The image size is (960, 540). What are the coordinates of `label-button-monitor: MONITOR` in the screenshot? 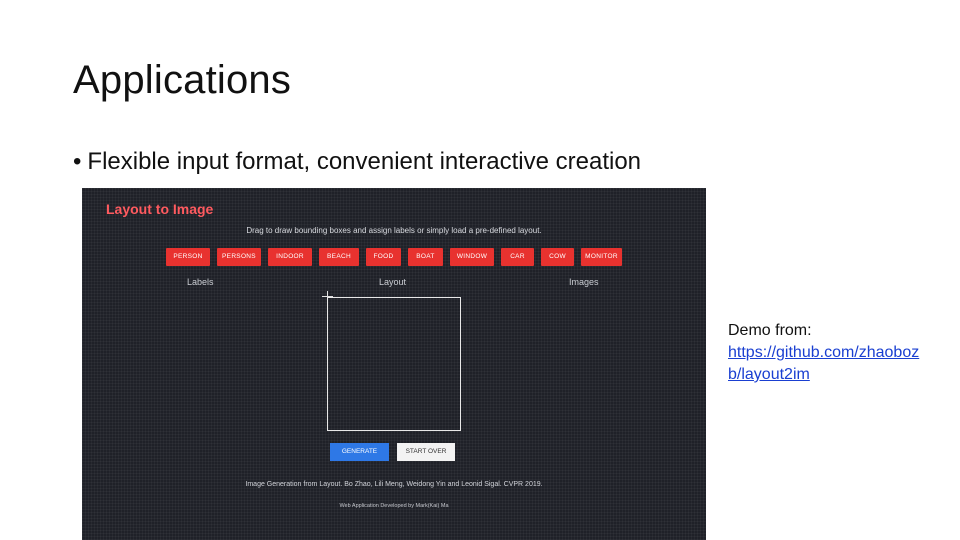 It's located at (601, 257).